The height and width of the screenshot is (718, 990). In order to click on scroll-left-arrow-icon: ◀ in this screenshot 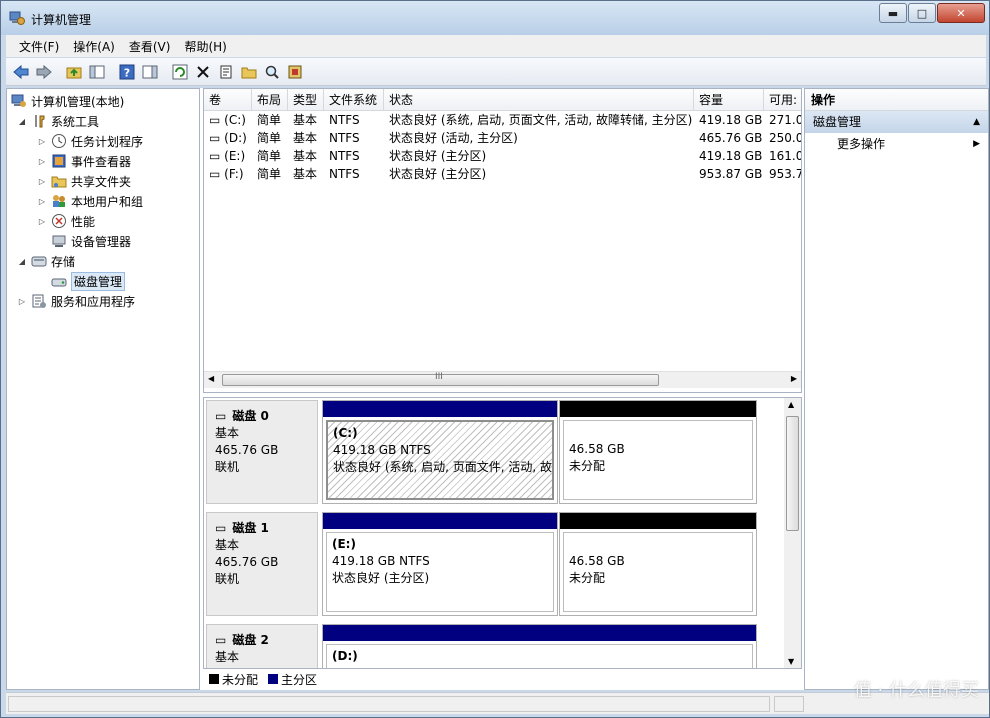, I will do `click(211, 378)`.